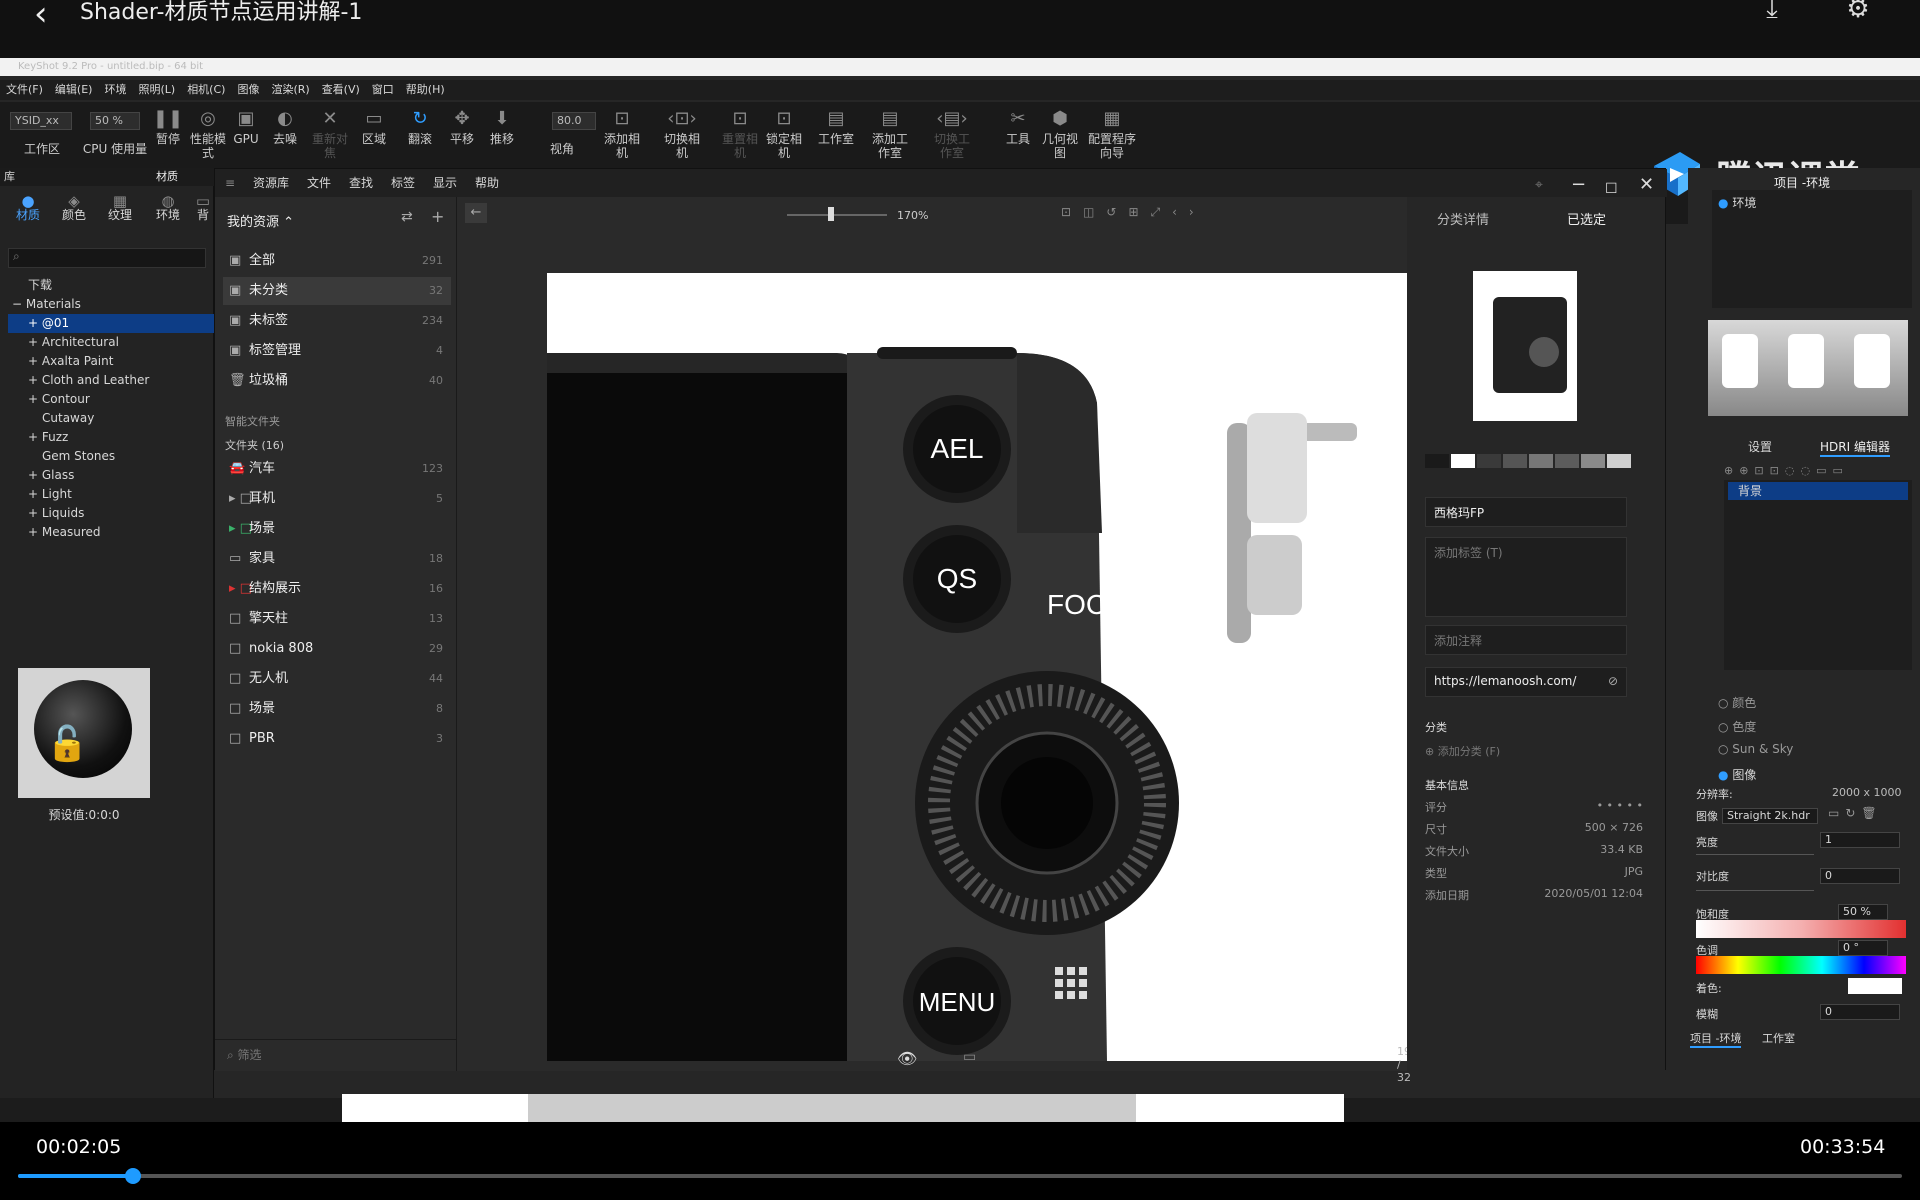 This screenshot has height=1200, width=1920. What do you see at coordinates (115, 149) in the screenshot?
I see `cpu-usage-button: CPU 使用量` at bounding box center [115, 149].